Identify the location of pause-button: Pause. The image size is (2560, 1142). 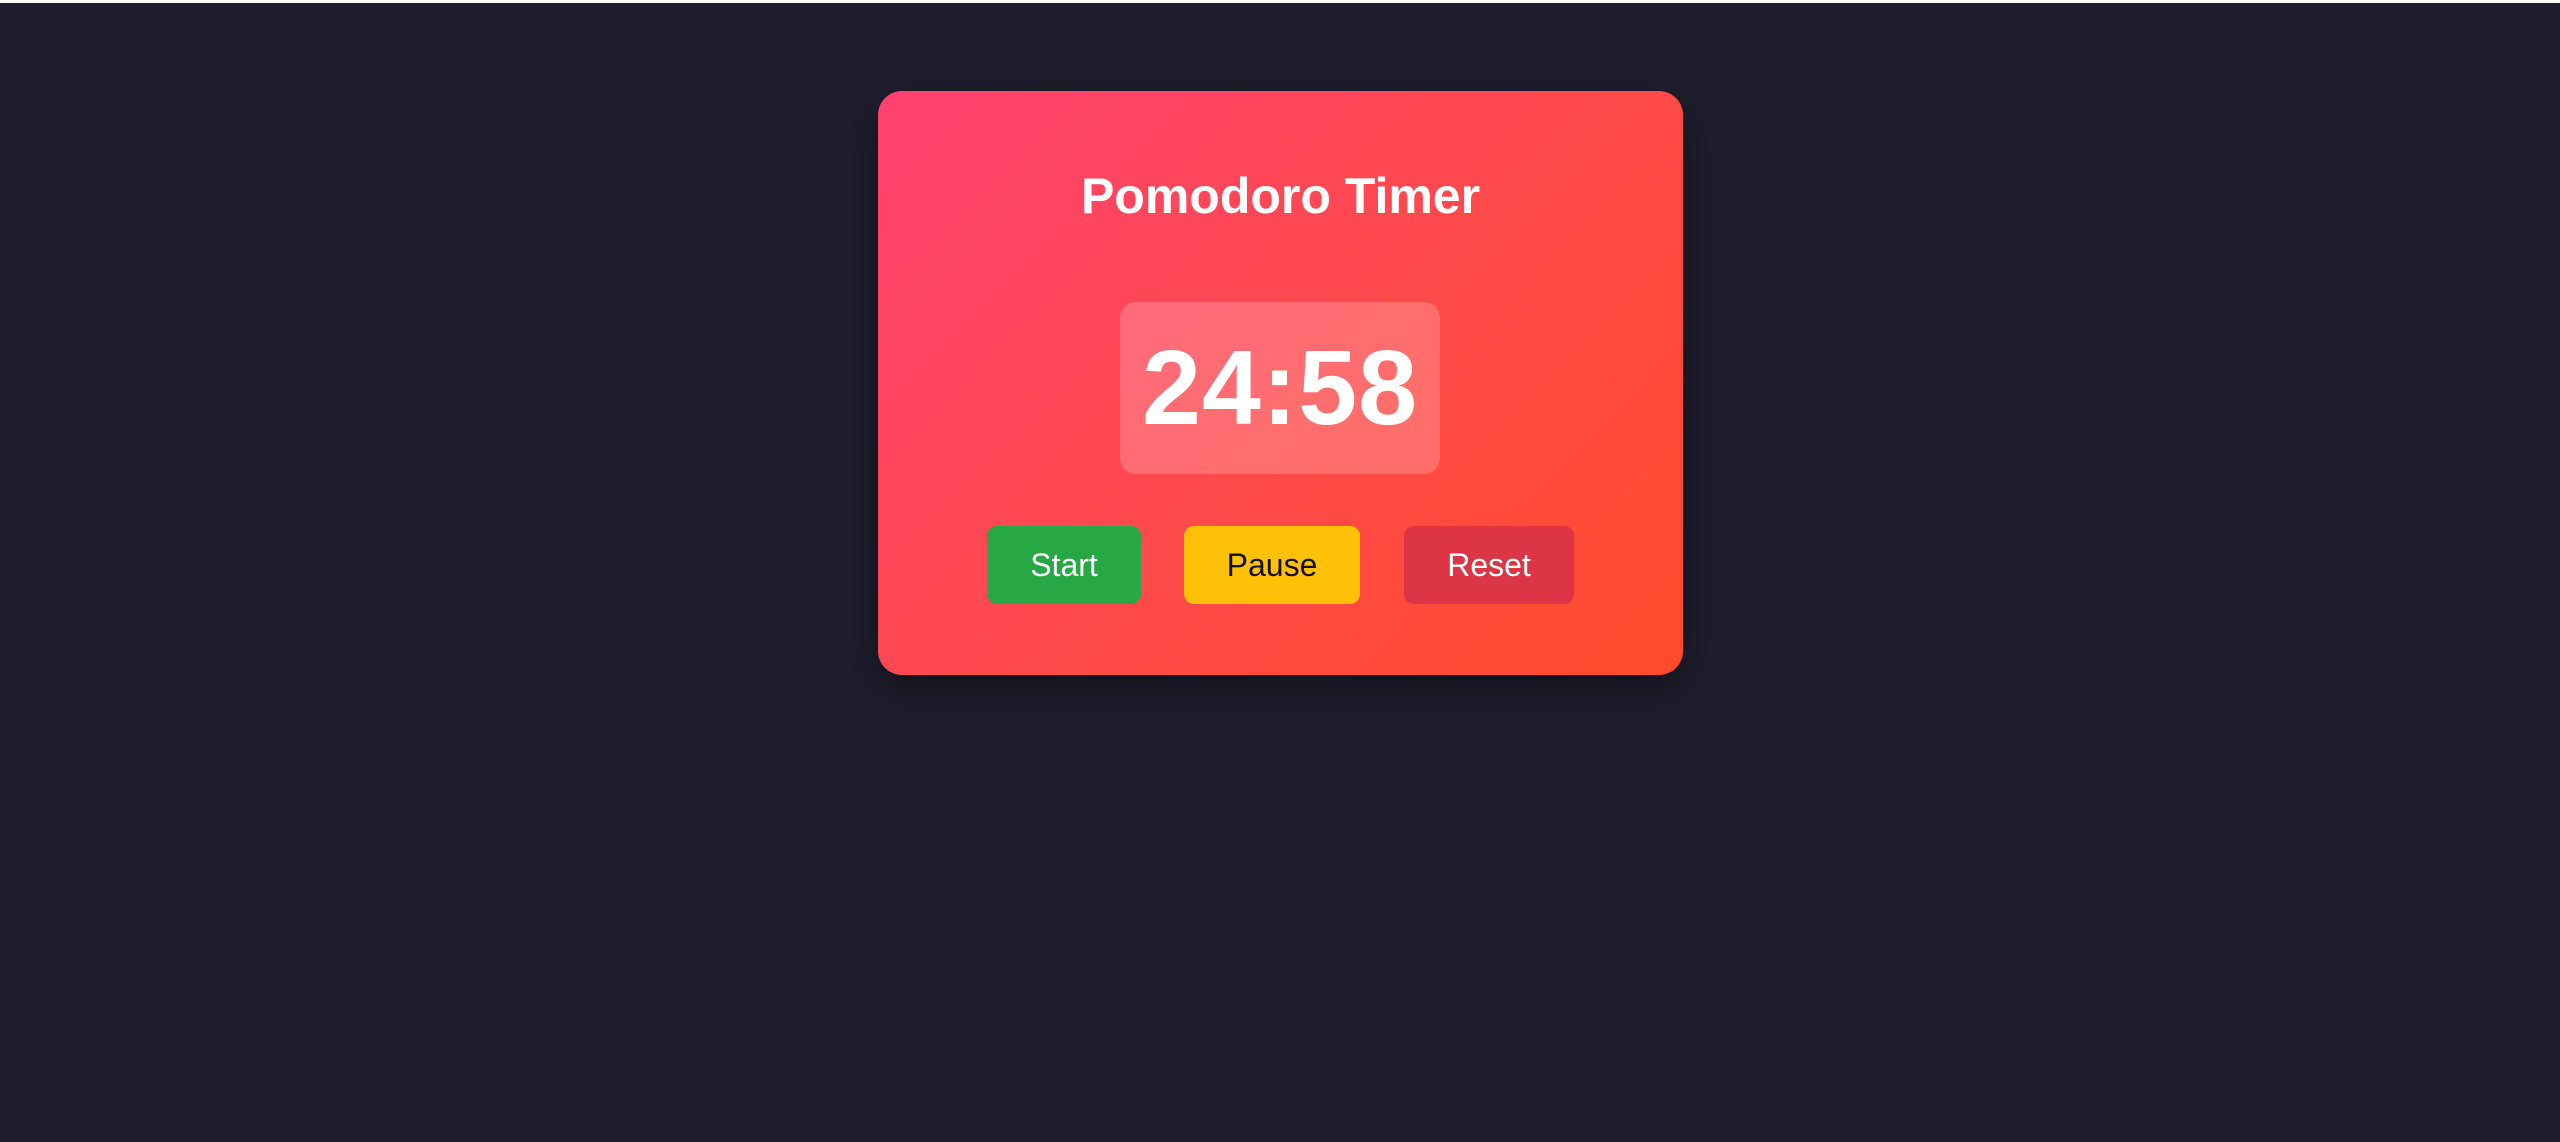
(1272, 565).